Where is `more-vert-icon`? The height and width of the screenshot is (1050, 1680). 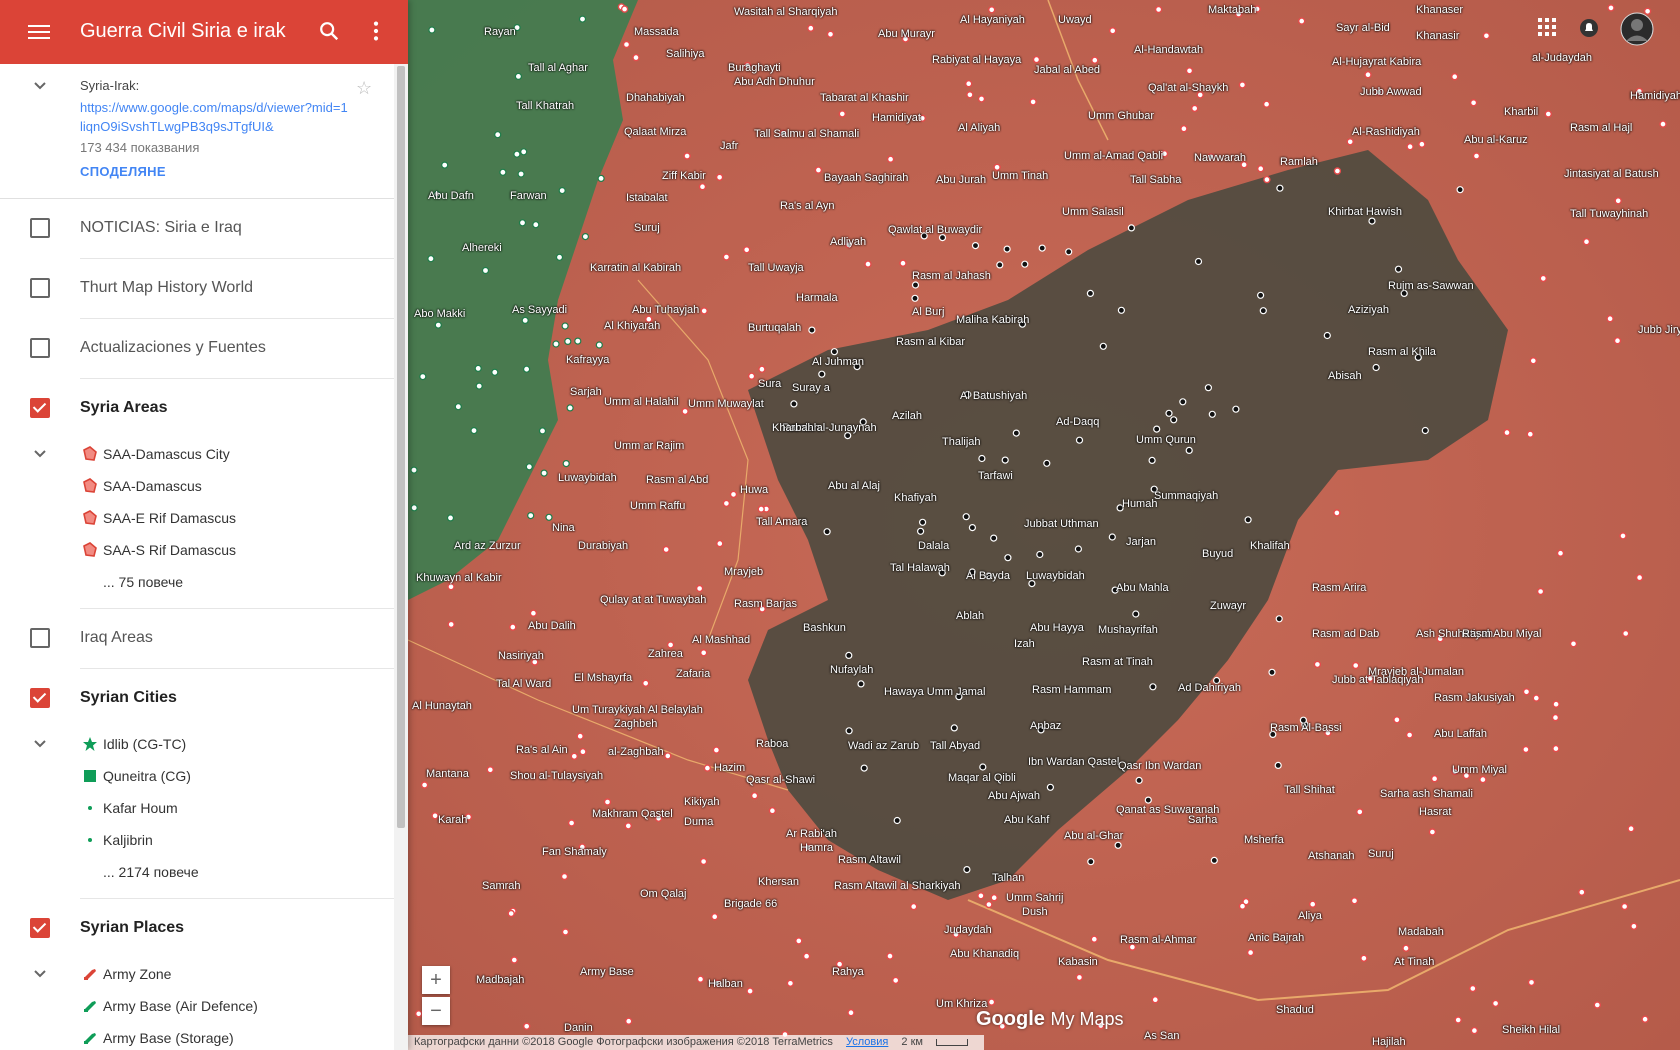 more-vert-icon is located at coordinates (376, 31).